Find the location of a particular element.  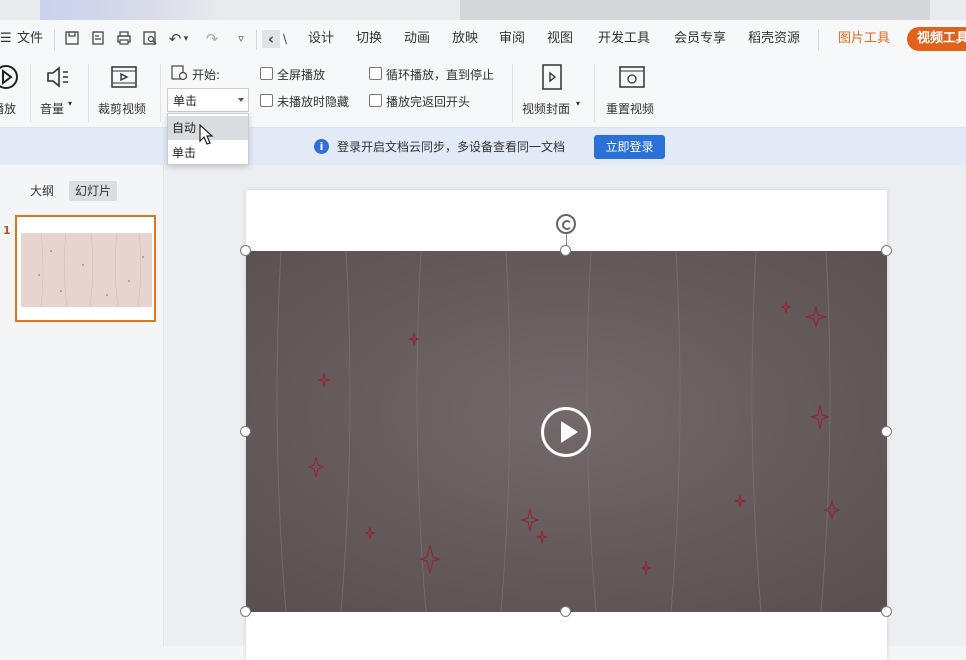

reset-video-button: 重置视频 is located at coordinates (632, 93).